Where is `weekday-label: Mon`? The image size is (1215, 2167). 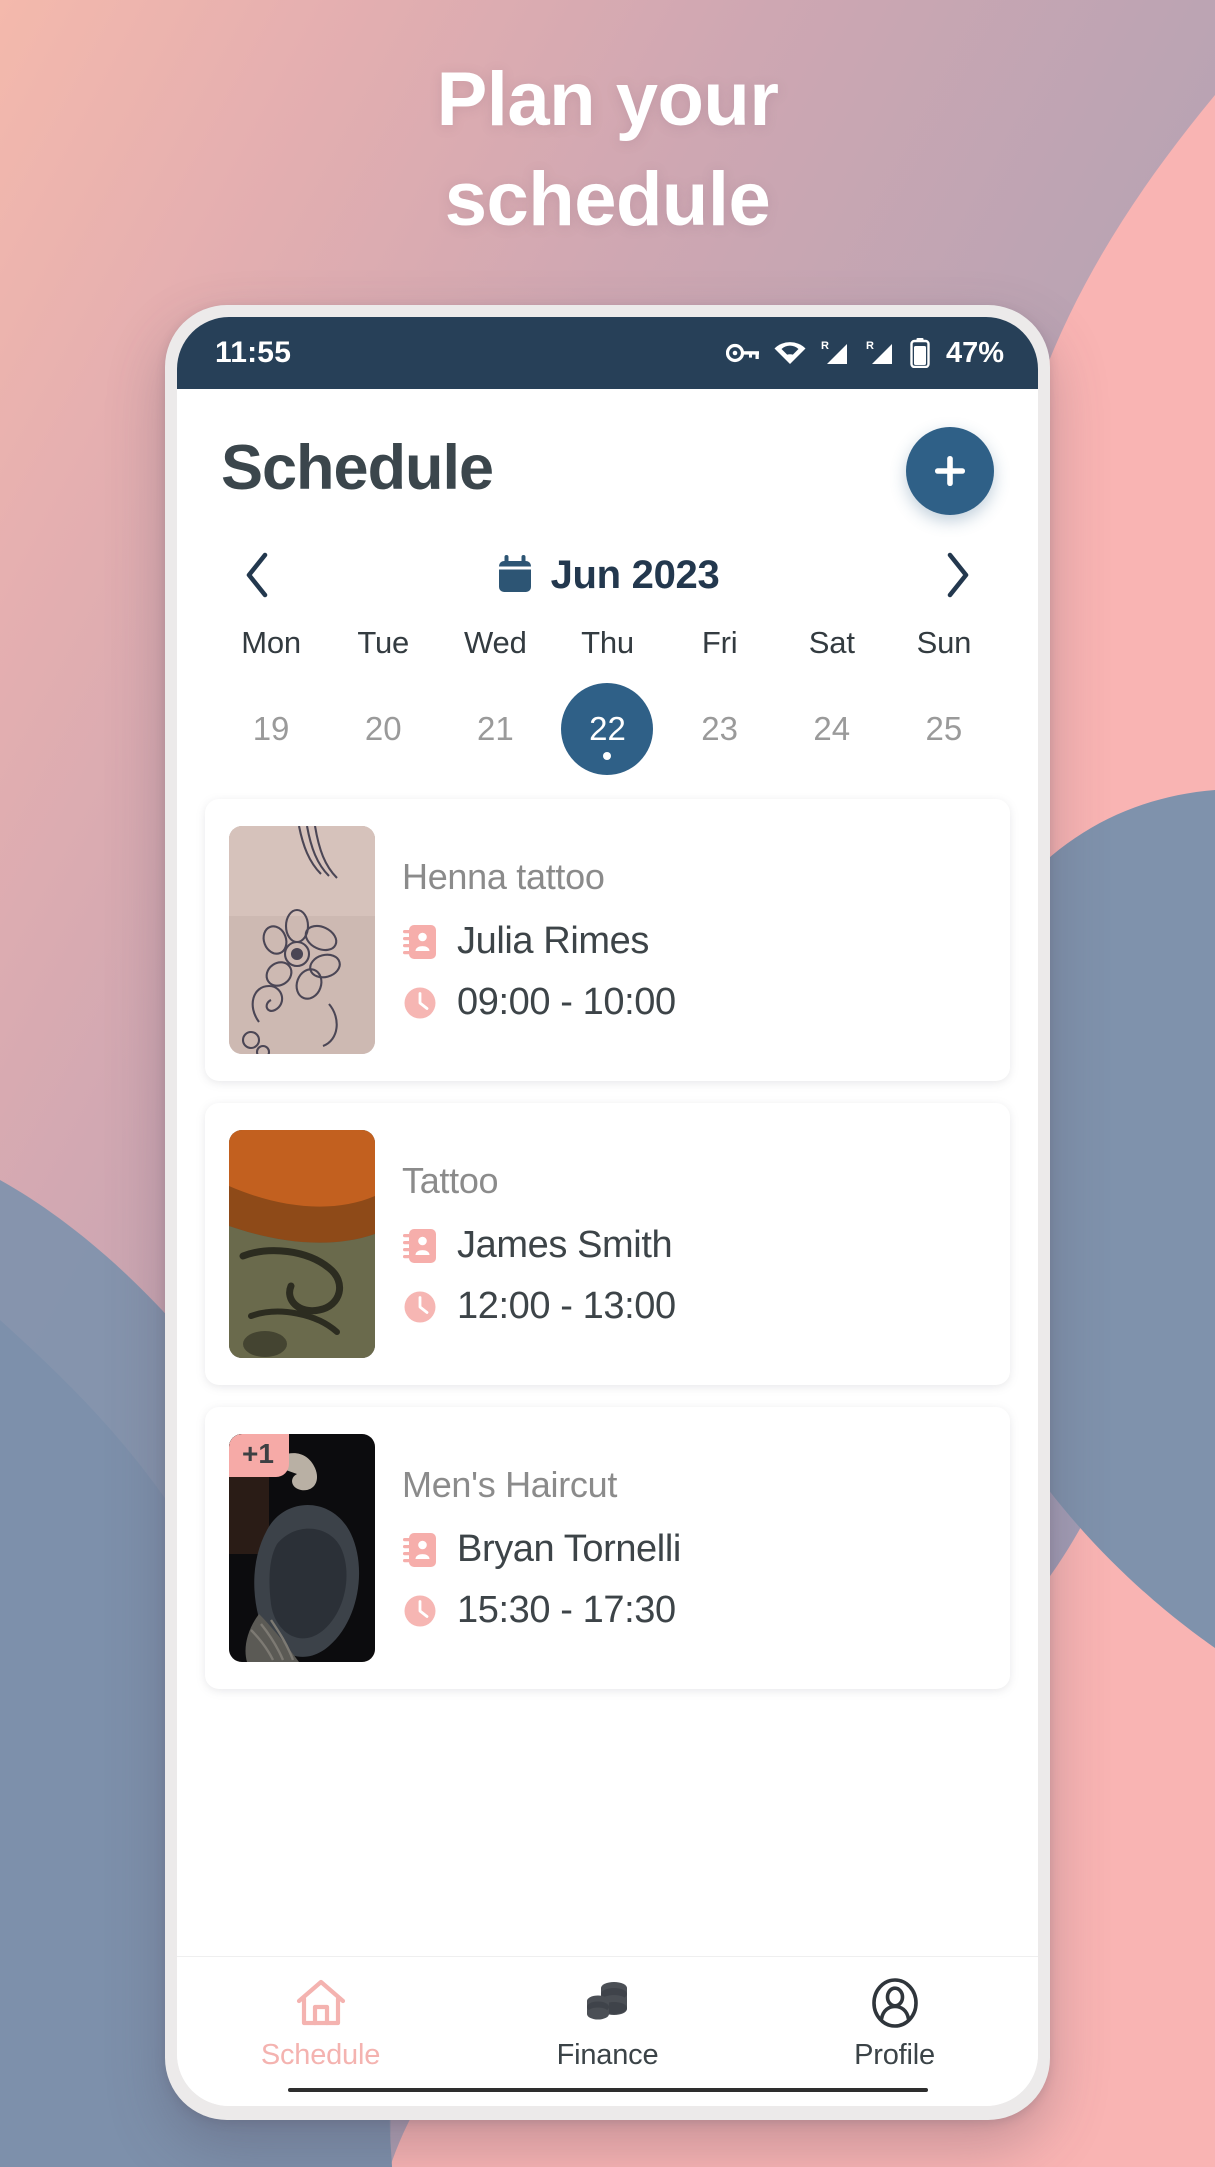
weekday-label: Mon is located at coordinates (271, 642).